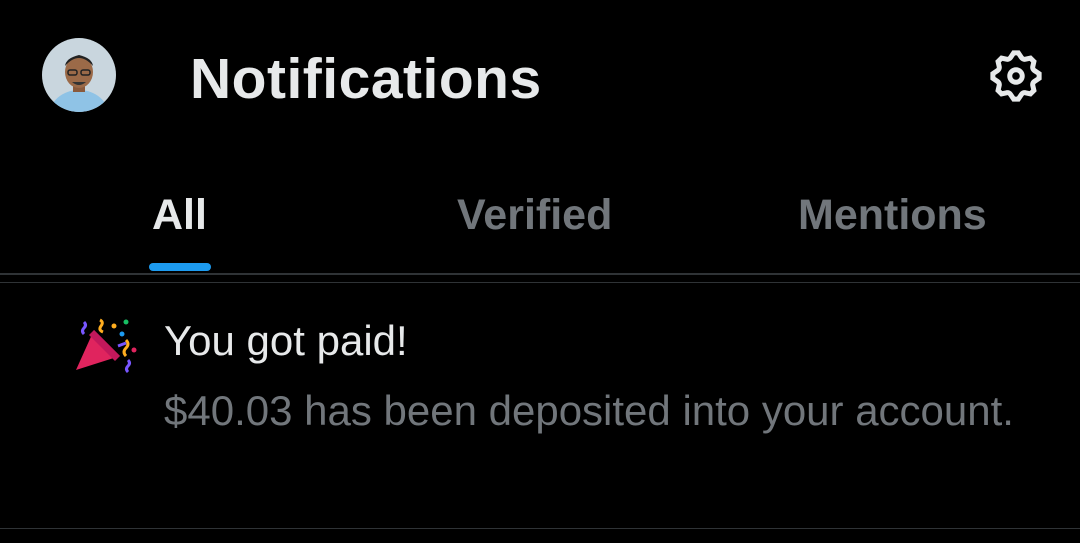 Image resolution: width=1080 pixels, height=543 pixels. I want to click on party-popper-icon, so click(106, 346).